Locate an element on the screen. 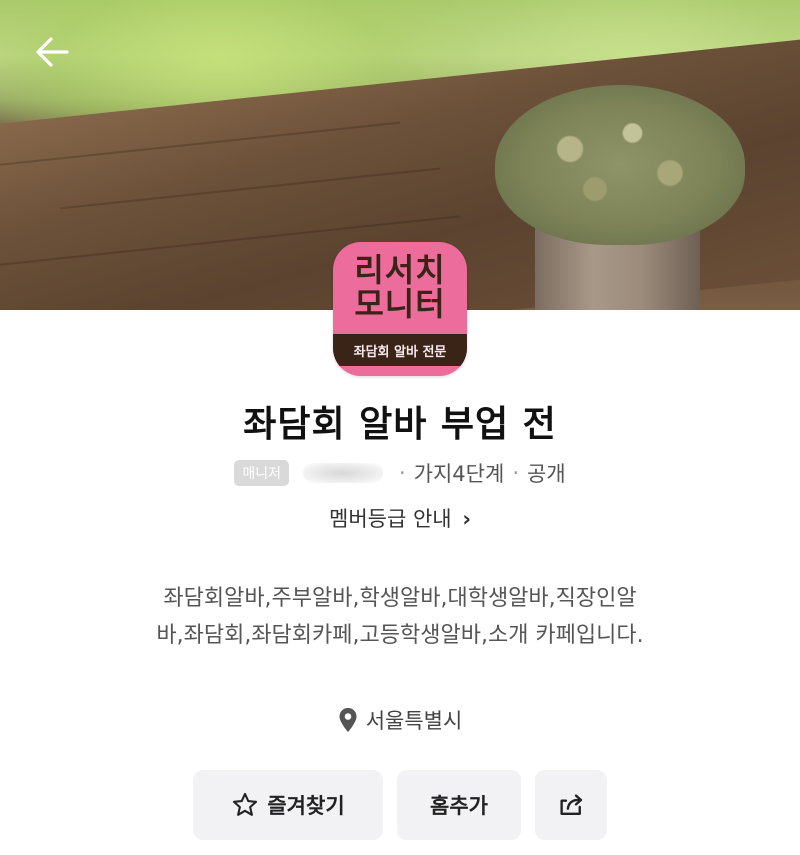  back-button is located at coordinates (52, 52).